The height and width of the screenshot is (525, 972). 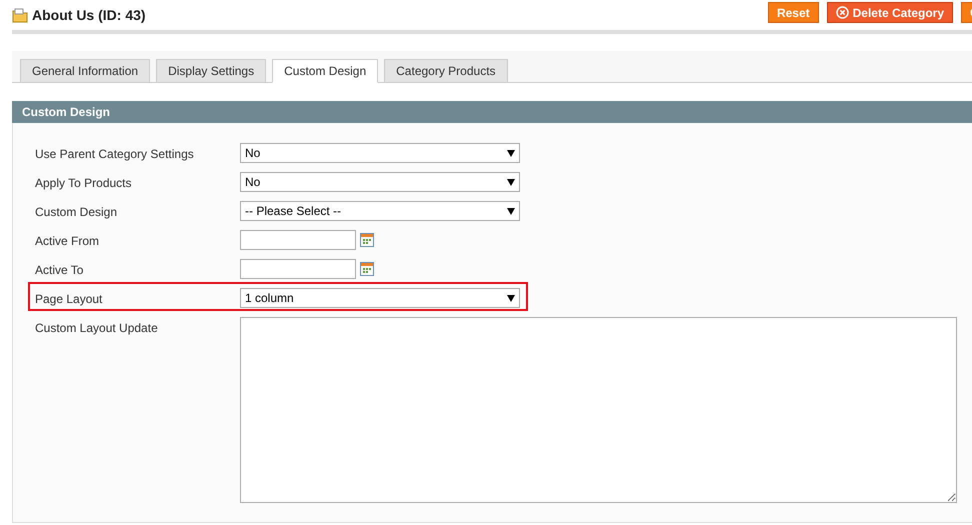 I want to click on field-label: Page Layout, so click(x=69, y=299).